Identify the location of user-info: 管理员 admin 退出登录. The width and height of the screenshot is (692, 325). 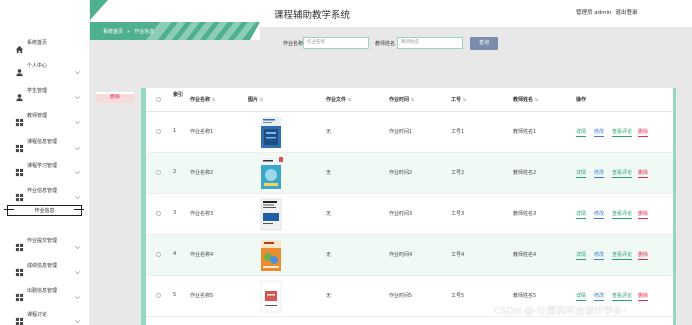
(609, 12).